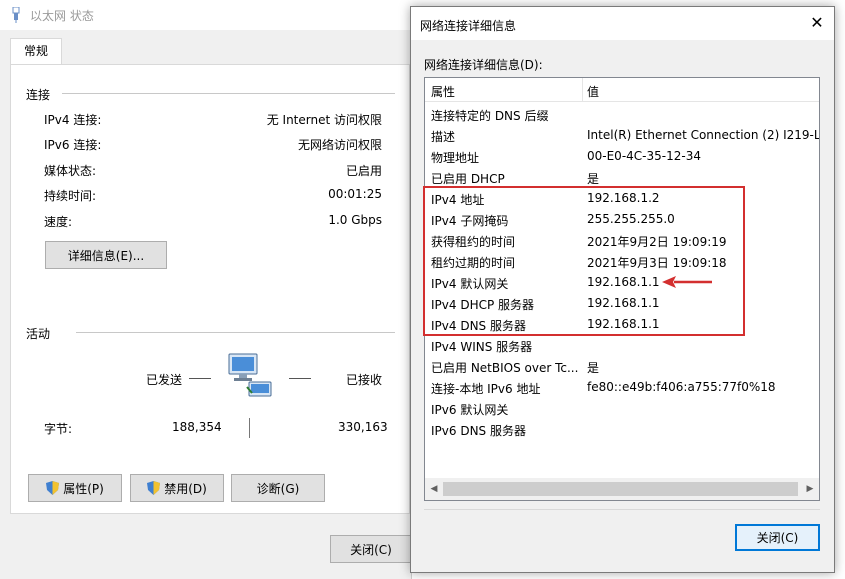 The height and width of the screenshot is (579, 845). What do you see at coordinates (622, 344) in the screenshot?
I see `detail-row: IPv4 WINS 服务器` at bounding box center [622, 344].